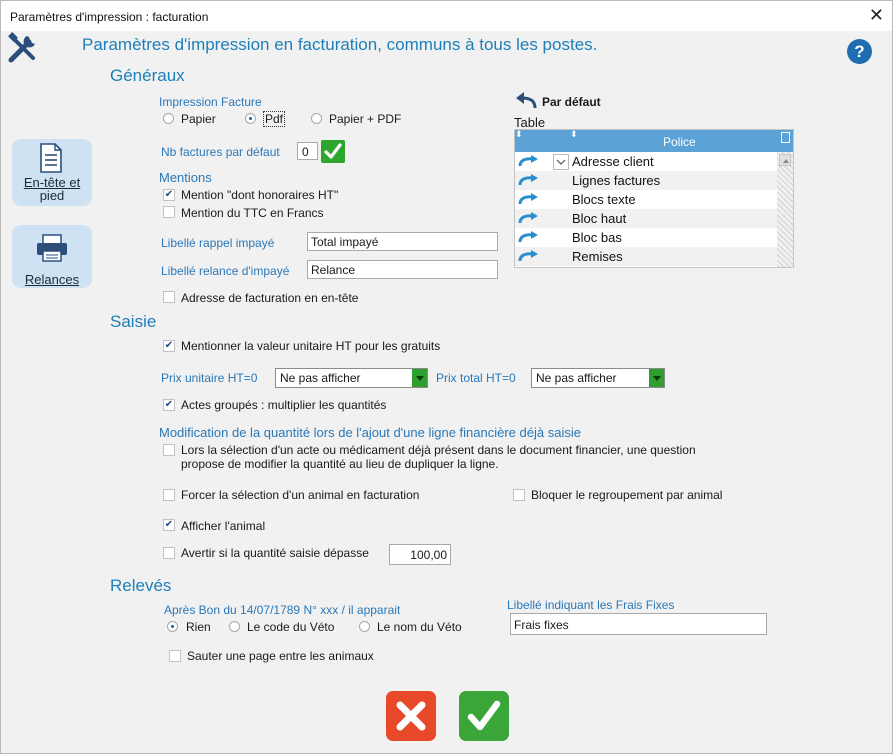 This screenshot has height=754, width=893. What do you see at coordinates (172, 626) in the screenshot?
I see `radio-rien` at bounding box center [172, 626].